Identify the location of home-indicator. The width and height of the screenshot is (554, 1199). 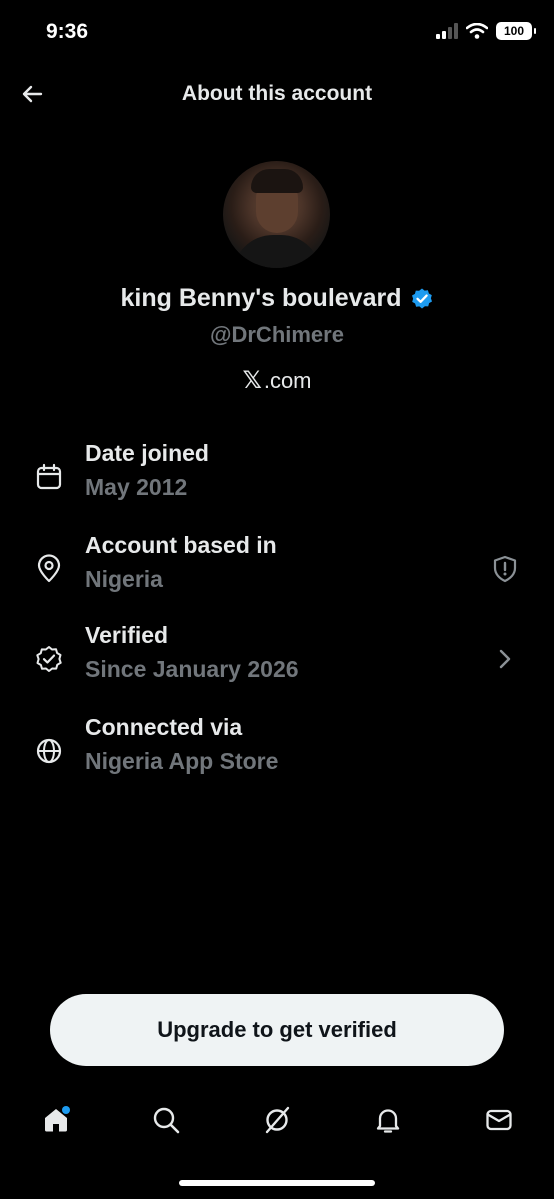
(277, 1183).